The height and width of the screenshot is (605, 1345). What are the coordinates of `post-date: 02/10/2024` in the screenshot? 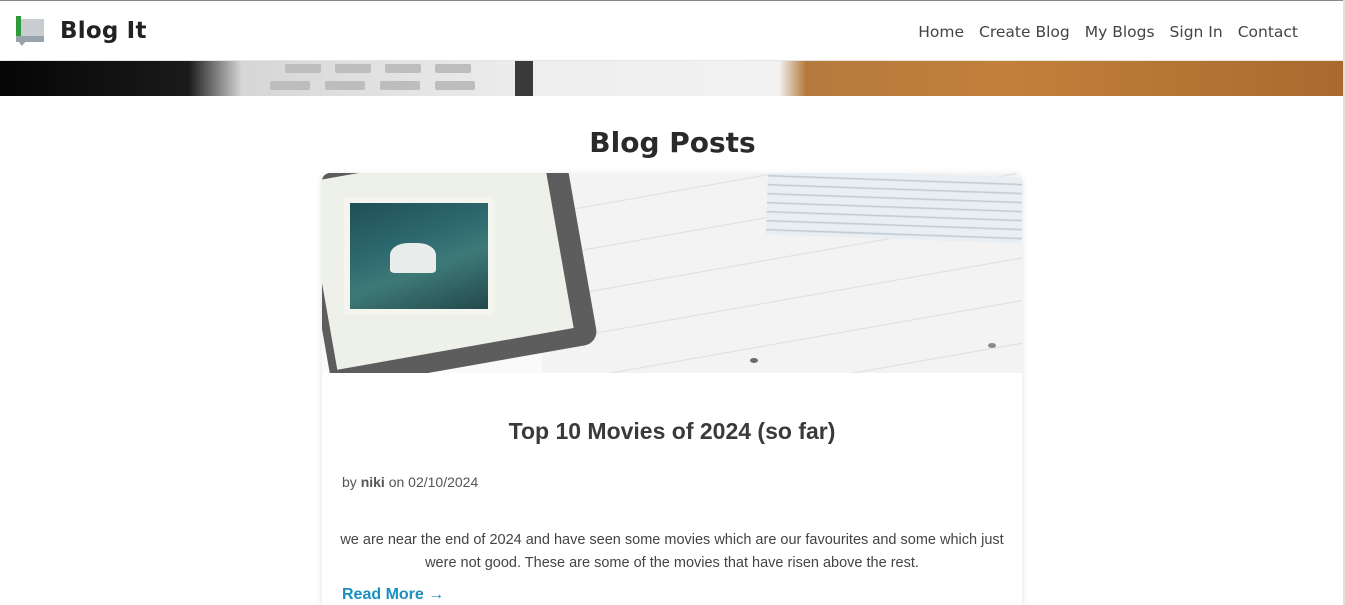 It's located at (443, 482).